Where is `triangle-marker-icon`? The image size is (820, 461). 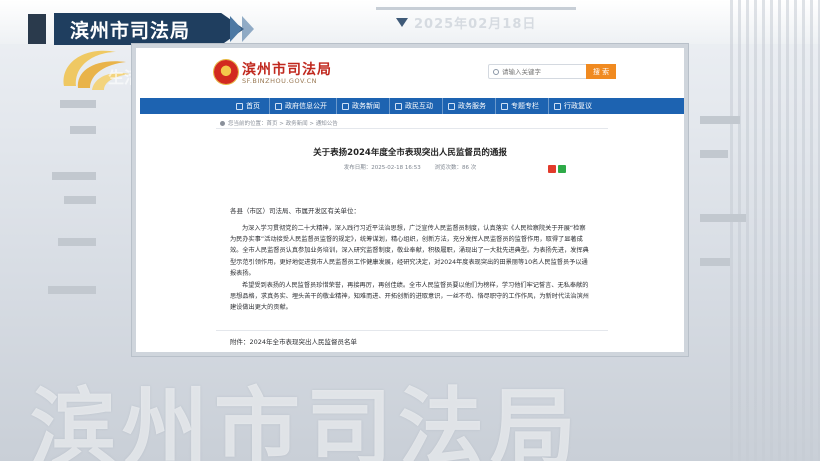 triangle-marker-icon is located at coordinates (402, 22).